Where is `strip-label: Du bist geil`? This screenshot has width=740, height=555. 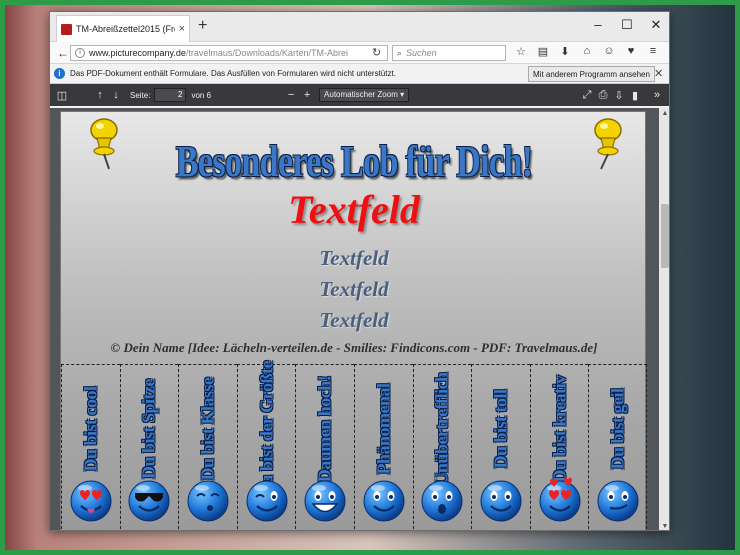
strip-label: Du bist geil is located at coordinates (617, 429).